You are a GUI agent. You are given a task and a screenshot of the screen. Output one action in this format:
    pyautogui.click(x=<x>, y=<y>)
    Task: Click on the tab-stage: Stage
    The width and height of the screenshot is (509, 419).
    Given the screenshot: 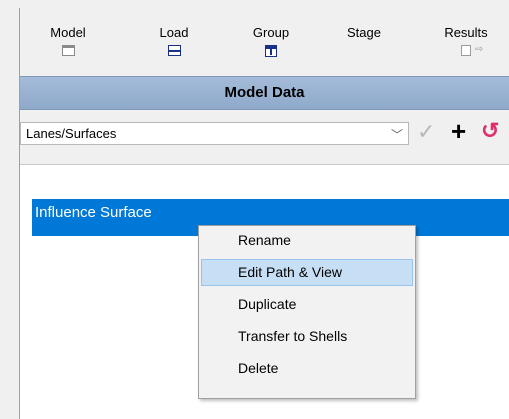 What is the action you would take?
    pyautogui.click(x=364, y=38)
    